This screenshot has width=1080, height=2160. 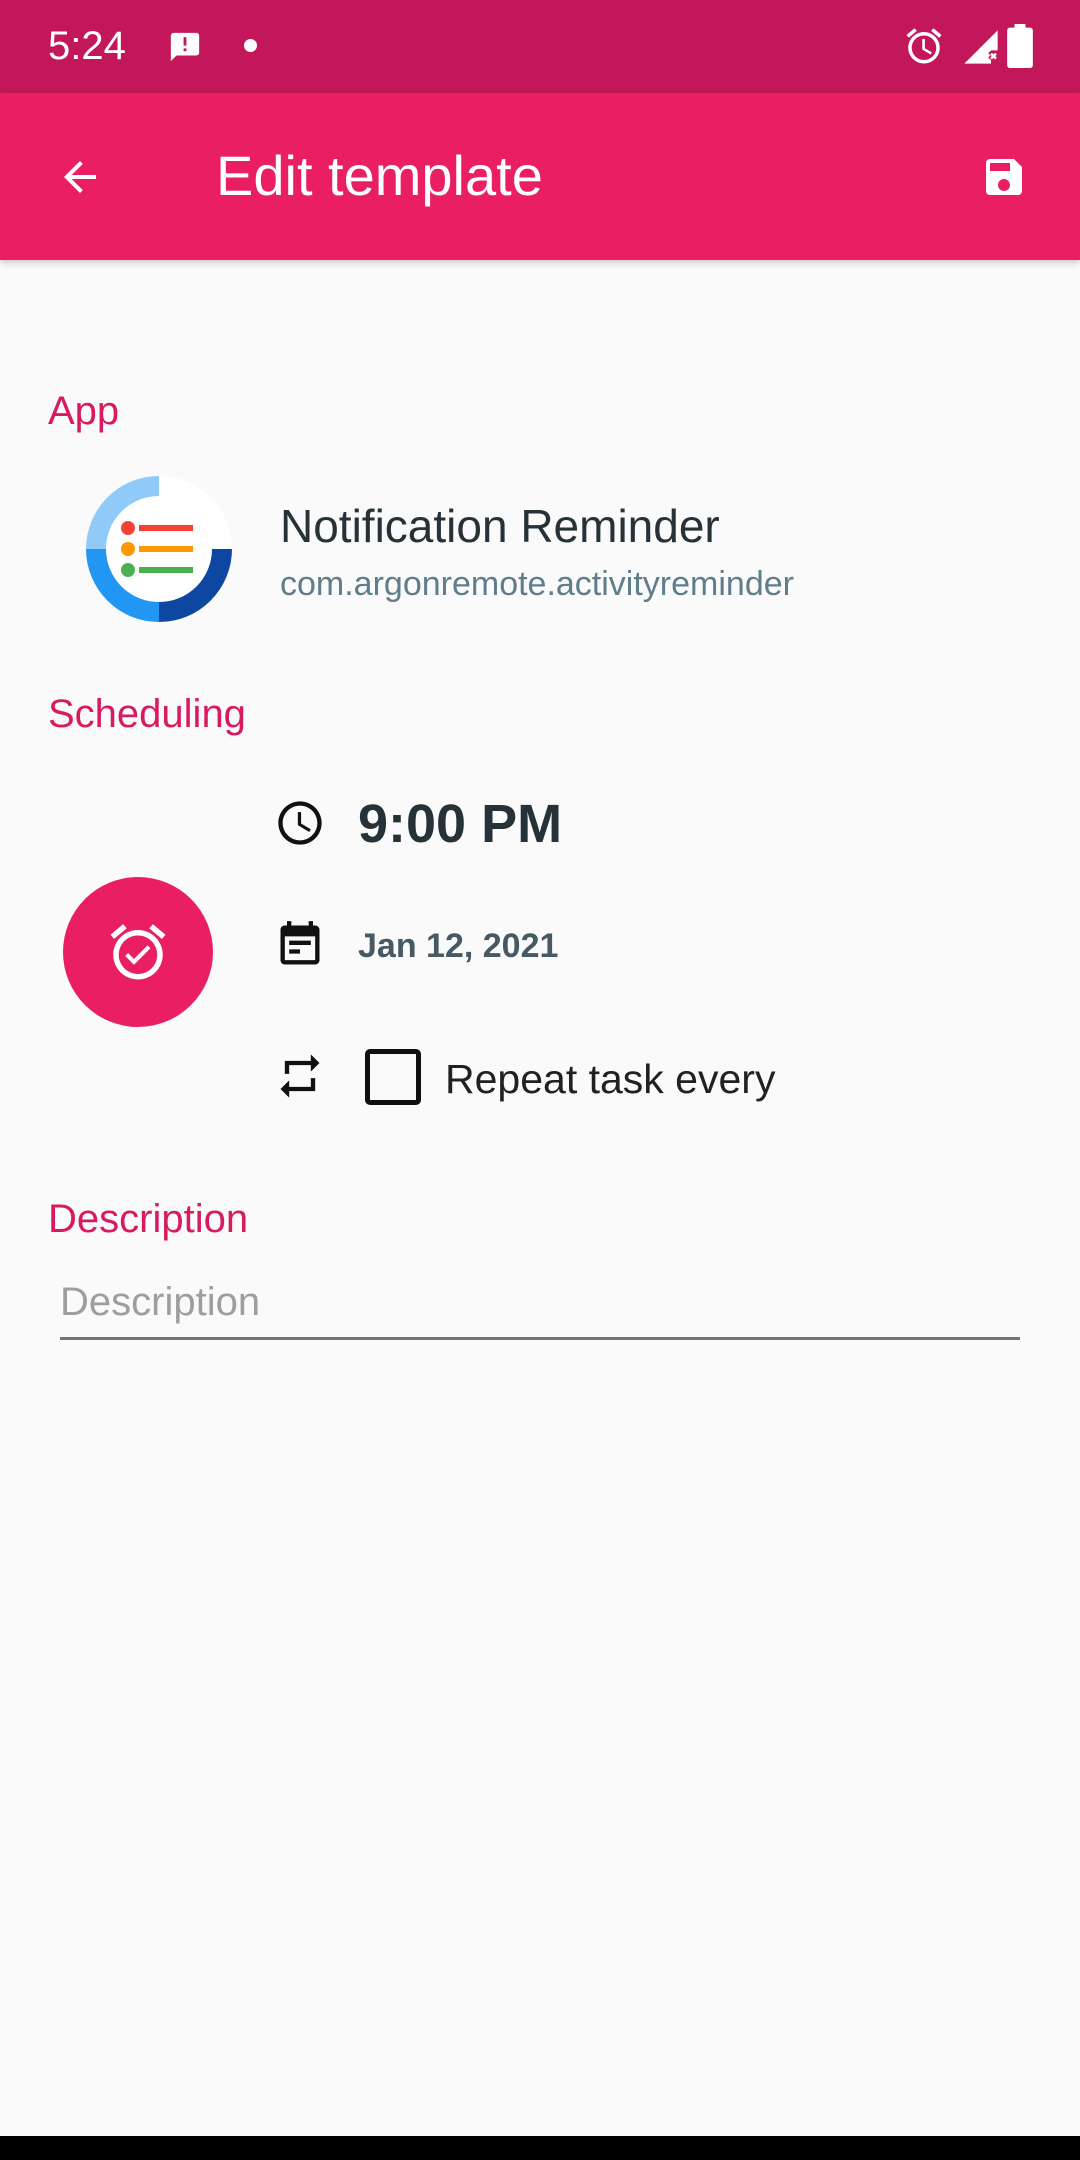 I want to click on status-bar: 5:24, so click(x=540, y=46).